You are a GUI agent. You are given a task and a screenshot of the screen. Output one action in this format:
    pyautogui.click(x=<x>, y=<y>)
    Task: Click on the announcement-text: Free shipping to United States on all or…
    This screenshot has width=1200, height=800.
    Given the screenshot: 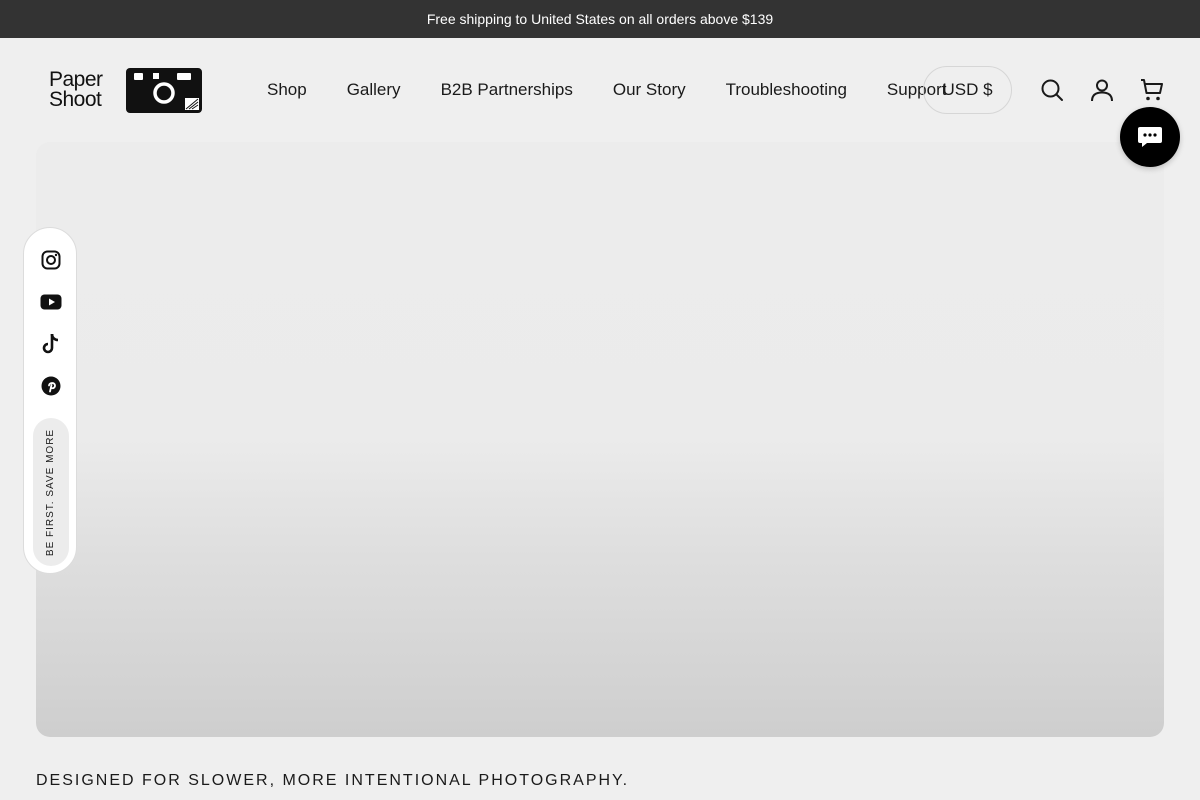 What is the action you would take?
    pyautogui.click(x=600, y=19)
    